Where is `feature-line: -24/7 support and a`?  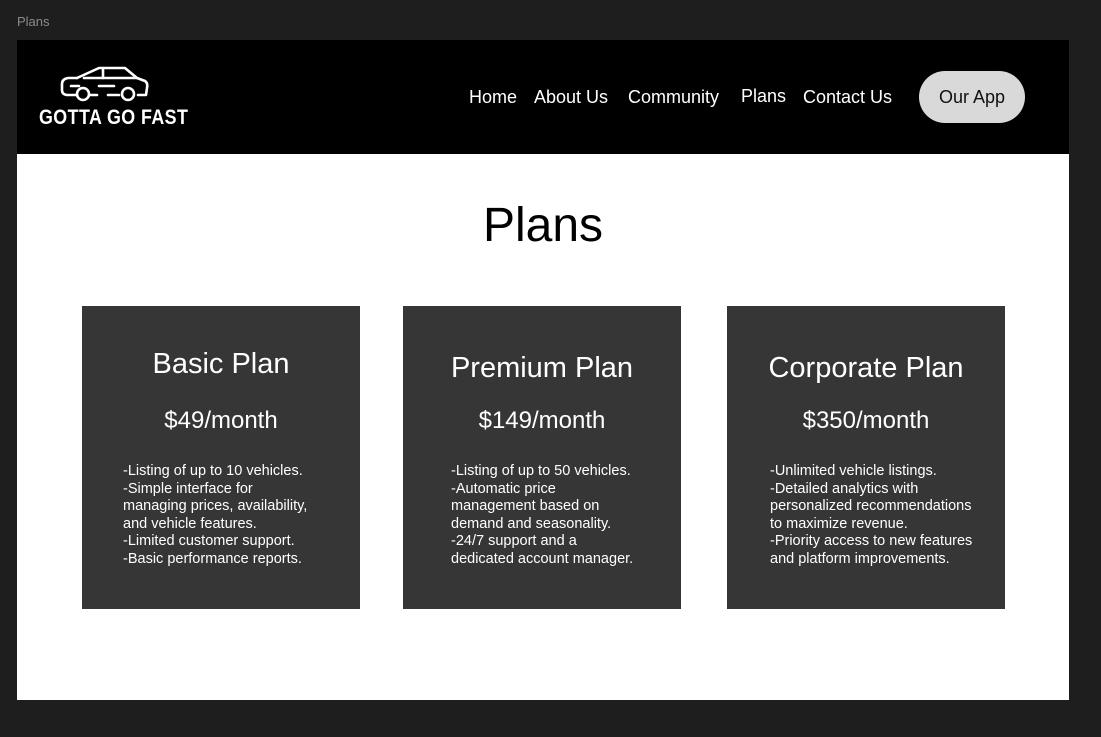
feature-line: -24/7 support and a is located at coordinates (514, 541).